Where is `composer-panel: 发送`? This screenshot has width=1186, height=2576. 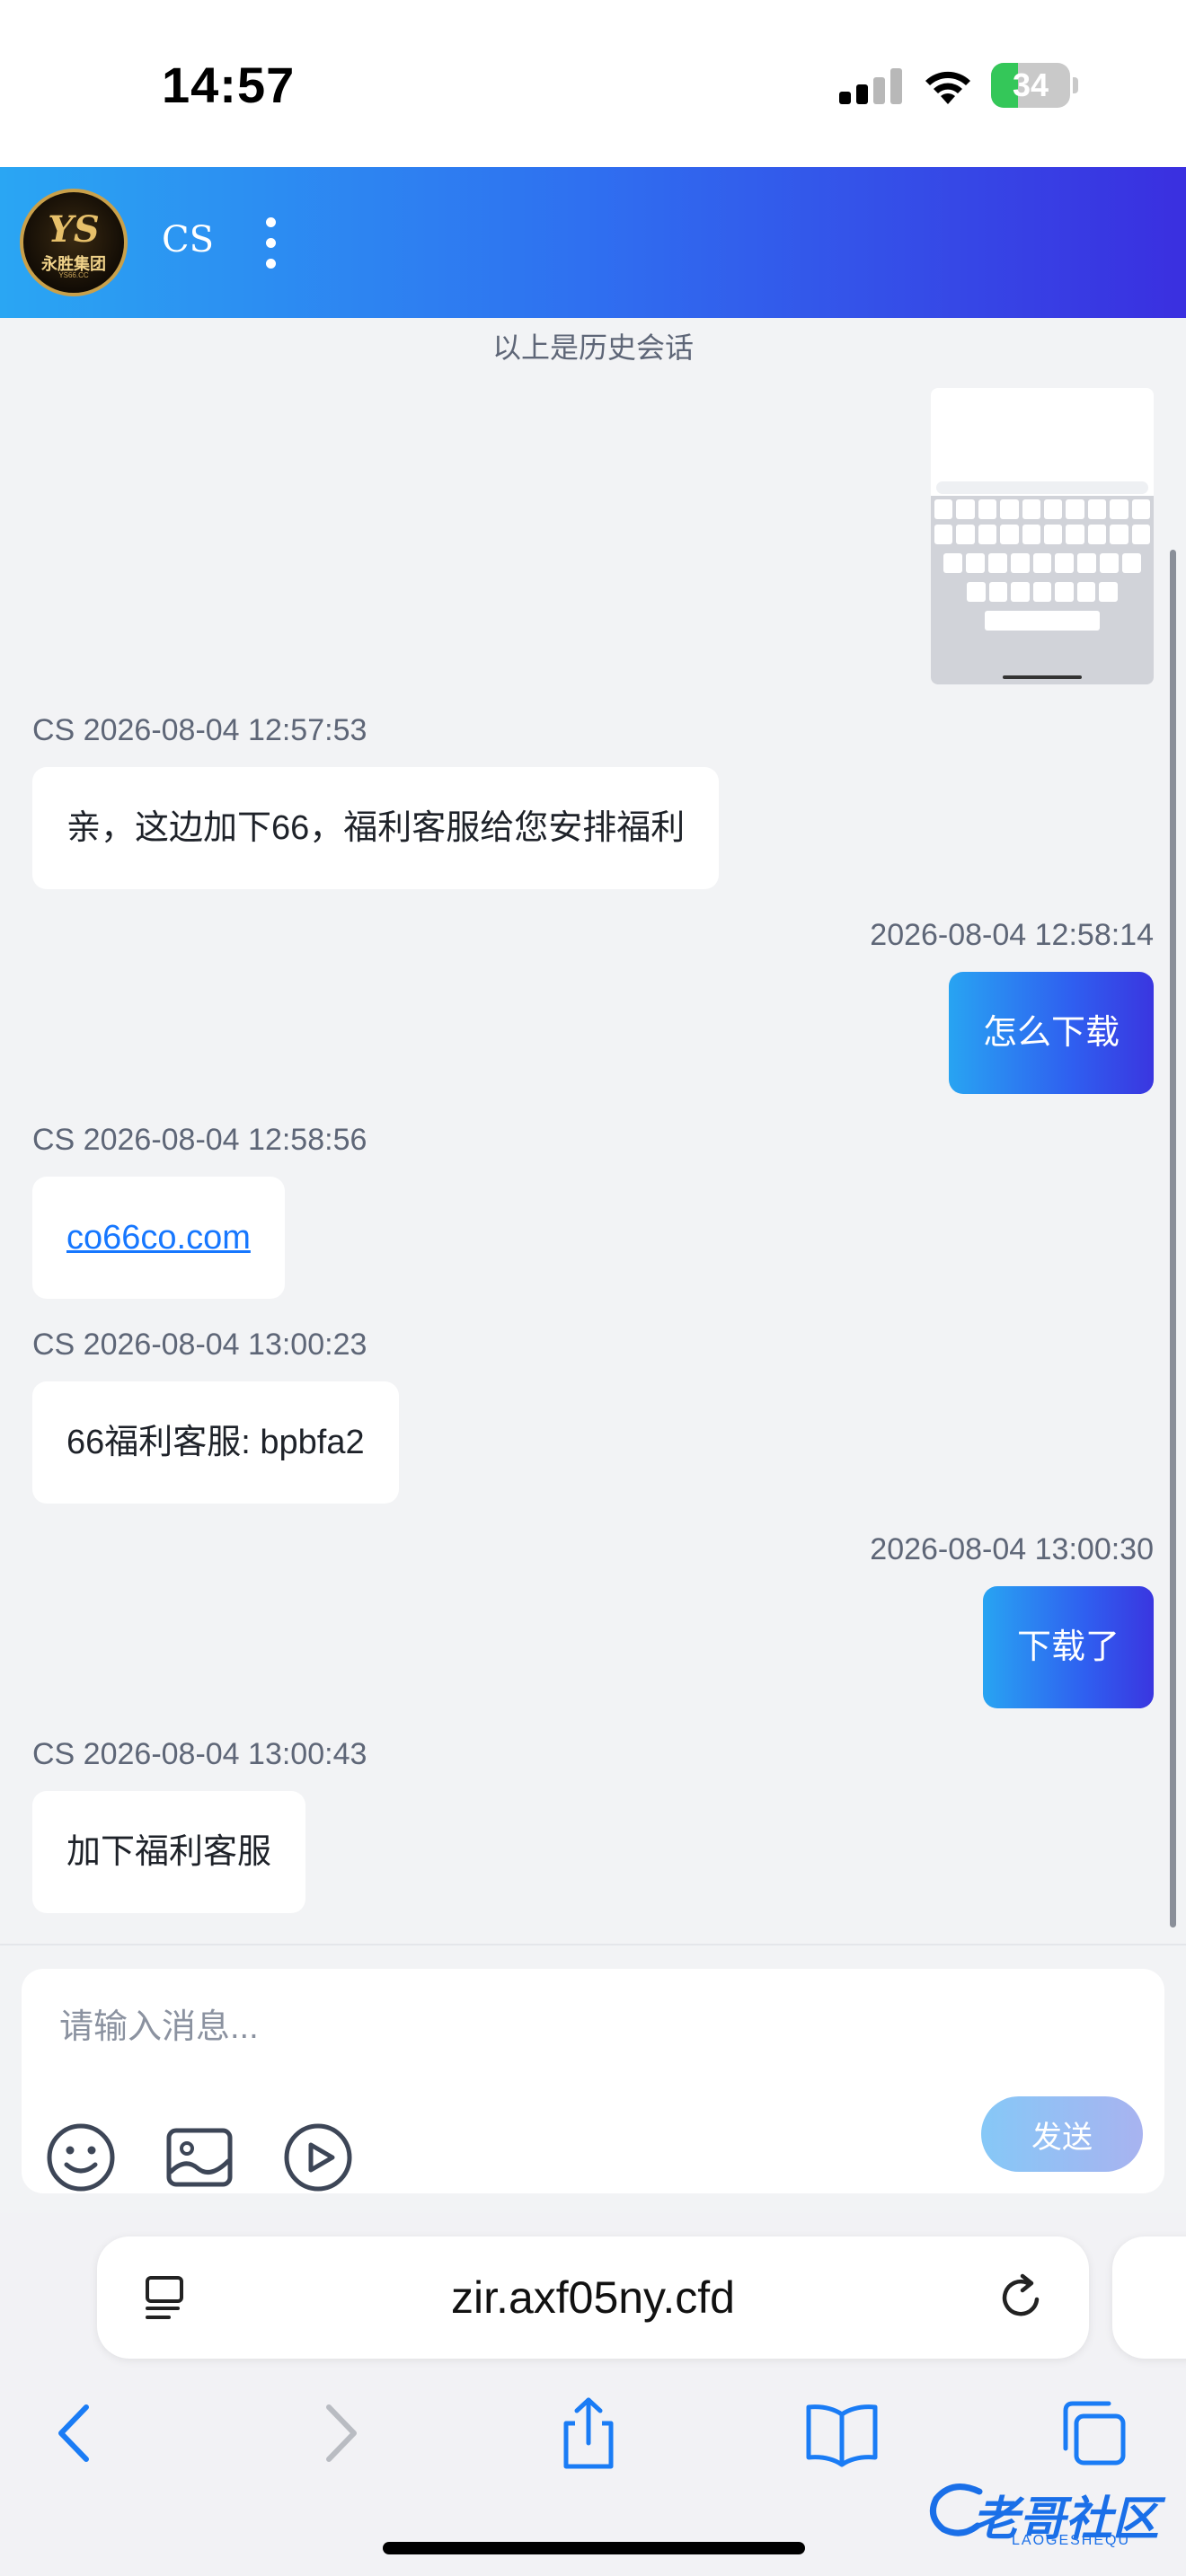
composer-panel: 发送 is located at coordinates (593, 2078).